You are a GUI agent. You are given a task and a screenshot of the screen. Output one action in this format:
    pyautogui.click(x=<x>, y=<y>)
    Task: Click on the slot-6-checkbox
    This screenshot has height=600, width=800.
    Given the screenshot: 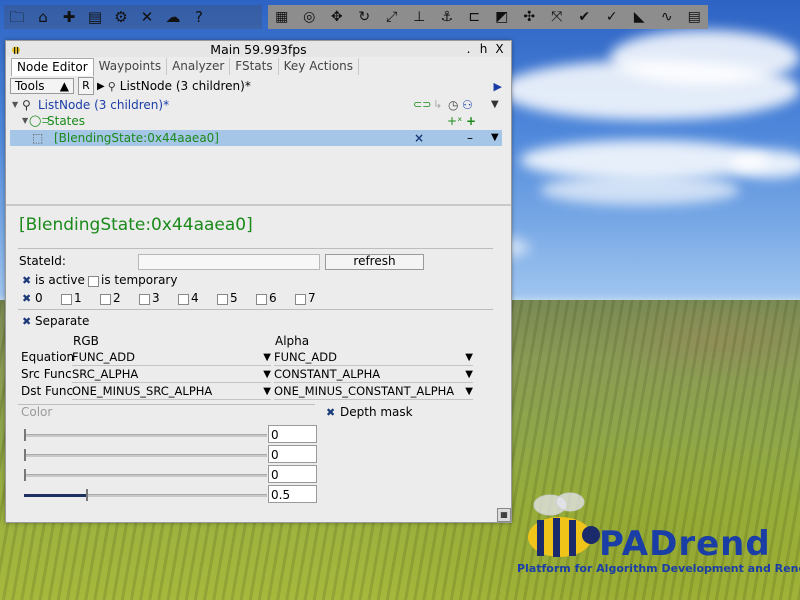 What is the action you would take?
    pyautogui.click(x=261, y=299)
    